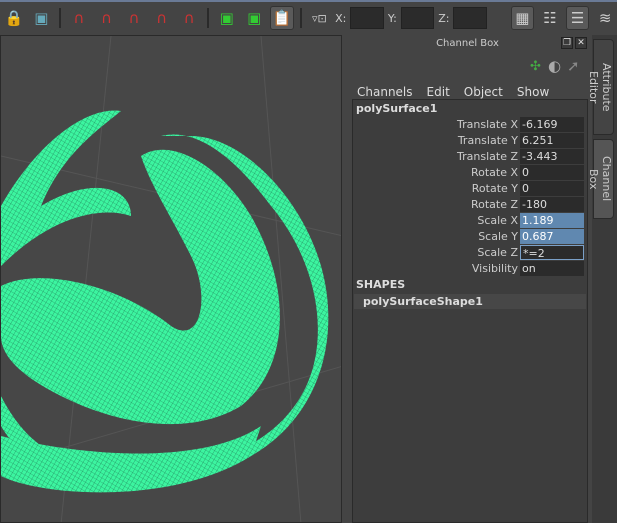  What do you see at coordinates (436, 156) in the screenshot?
I see `channel-label: Translate Z` at bounding box center [436, 156].